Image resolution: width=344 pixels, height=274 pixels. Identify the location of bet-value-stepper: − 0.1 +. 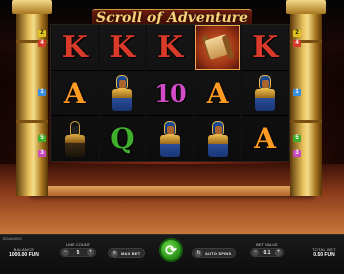
(267, 252).